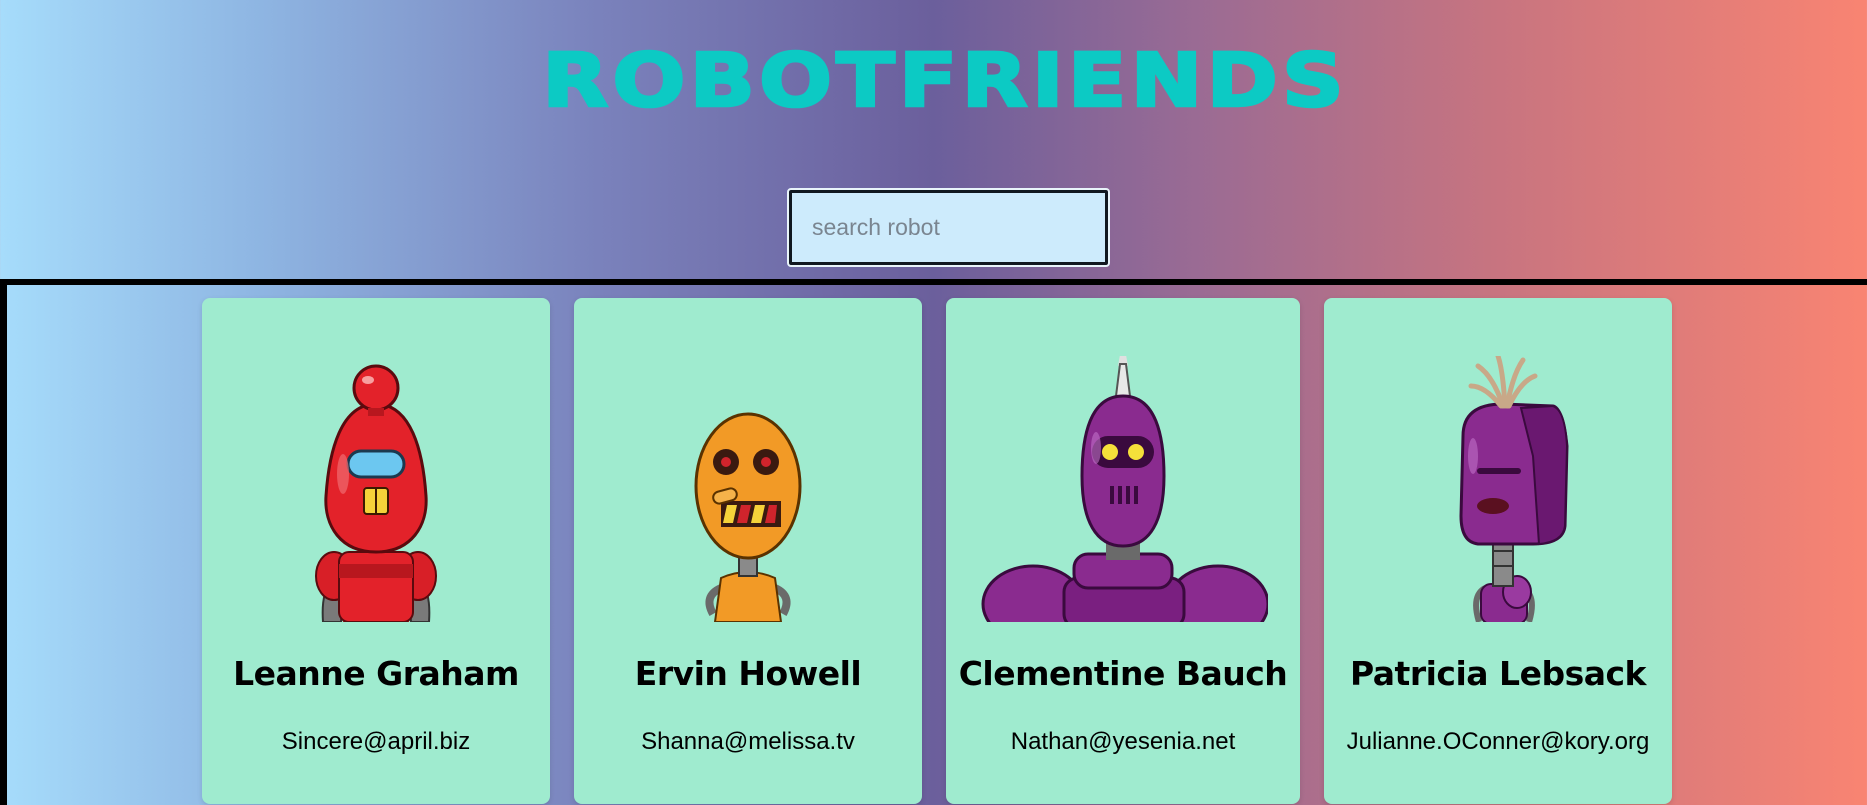  I want to click on robot-name: Clementine Bauch, so click(1123, 673).